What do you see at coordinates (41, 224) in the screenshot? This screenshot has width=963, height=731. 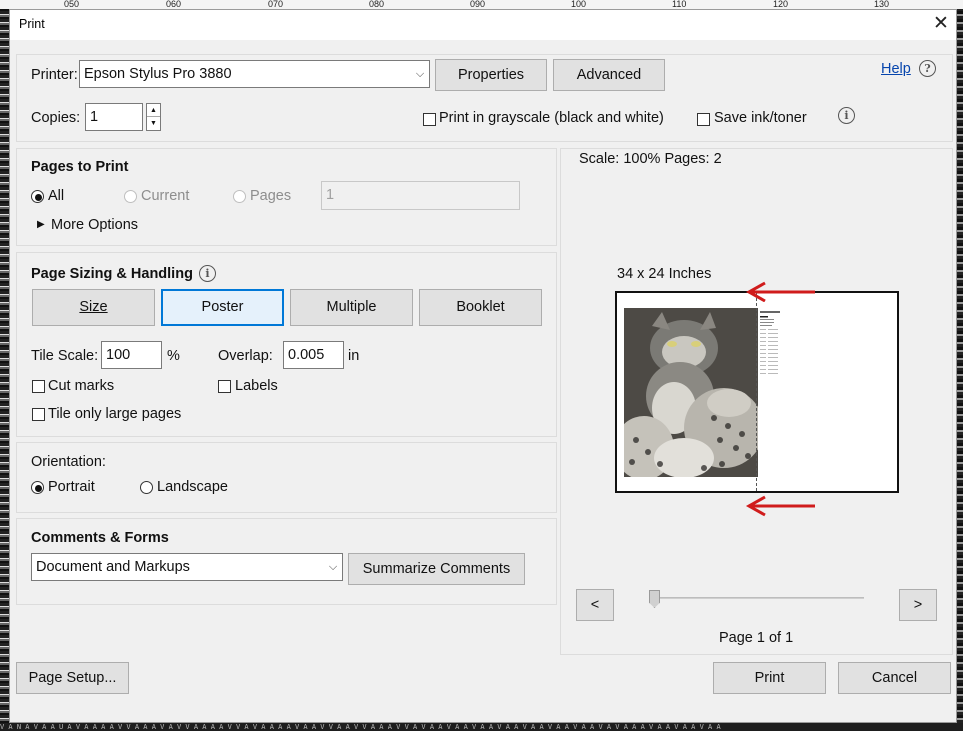 I see `expand-triangle-icon: ▶` at bounding box center [41, 224].